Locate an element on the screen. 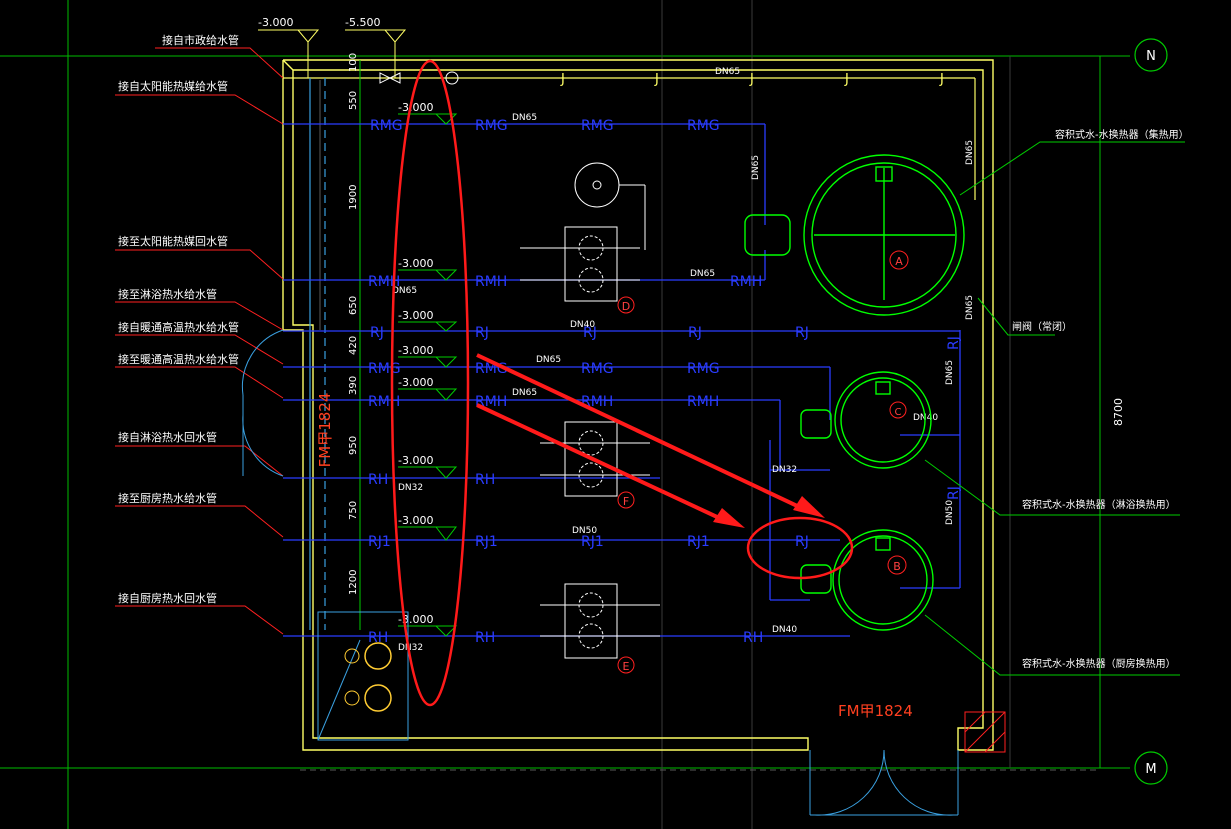  pump-f: F is located at coordinates (595, 465).